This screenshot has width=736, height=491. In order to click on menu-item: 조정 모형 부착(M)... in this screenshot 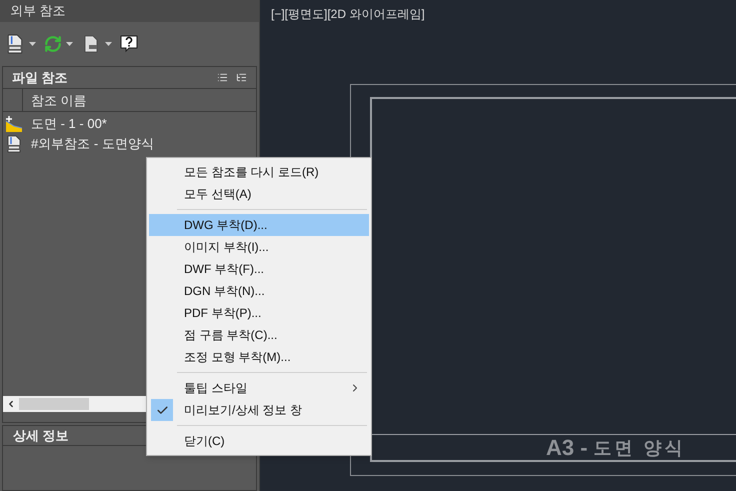, I will do `click(259, 357)`.